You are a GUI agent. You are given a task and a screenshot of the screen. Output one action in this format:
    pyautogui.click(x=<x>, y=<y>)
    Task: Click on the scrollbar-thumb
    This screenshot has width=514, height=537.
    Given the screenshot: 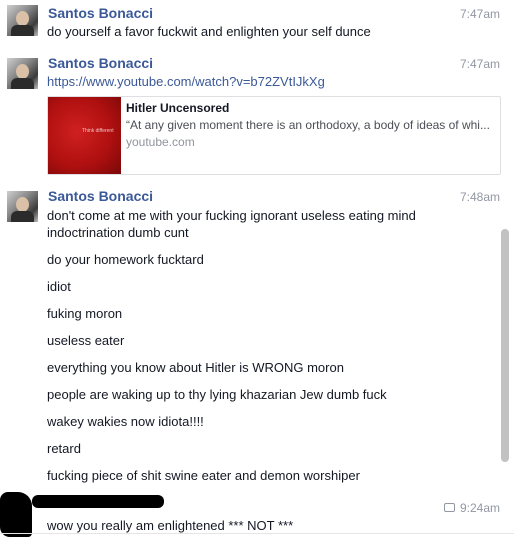 What is the action you would take?
    pyautogui.click(x=505, y=345)
    